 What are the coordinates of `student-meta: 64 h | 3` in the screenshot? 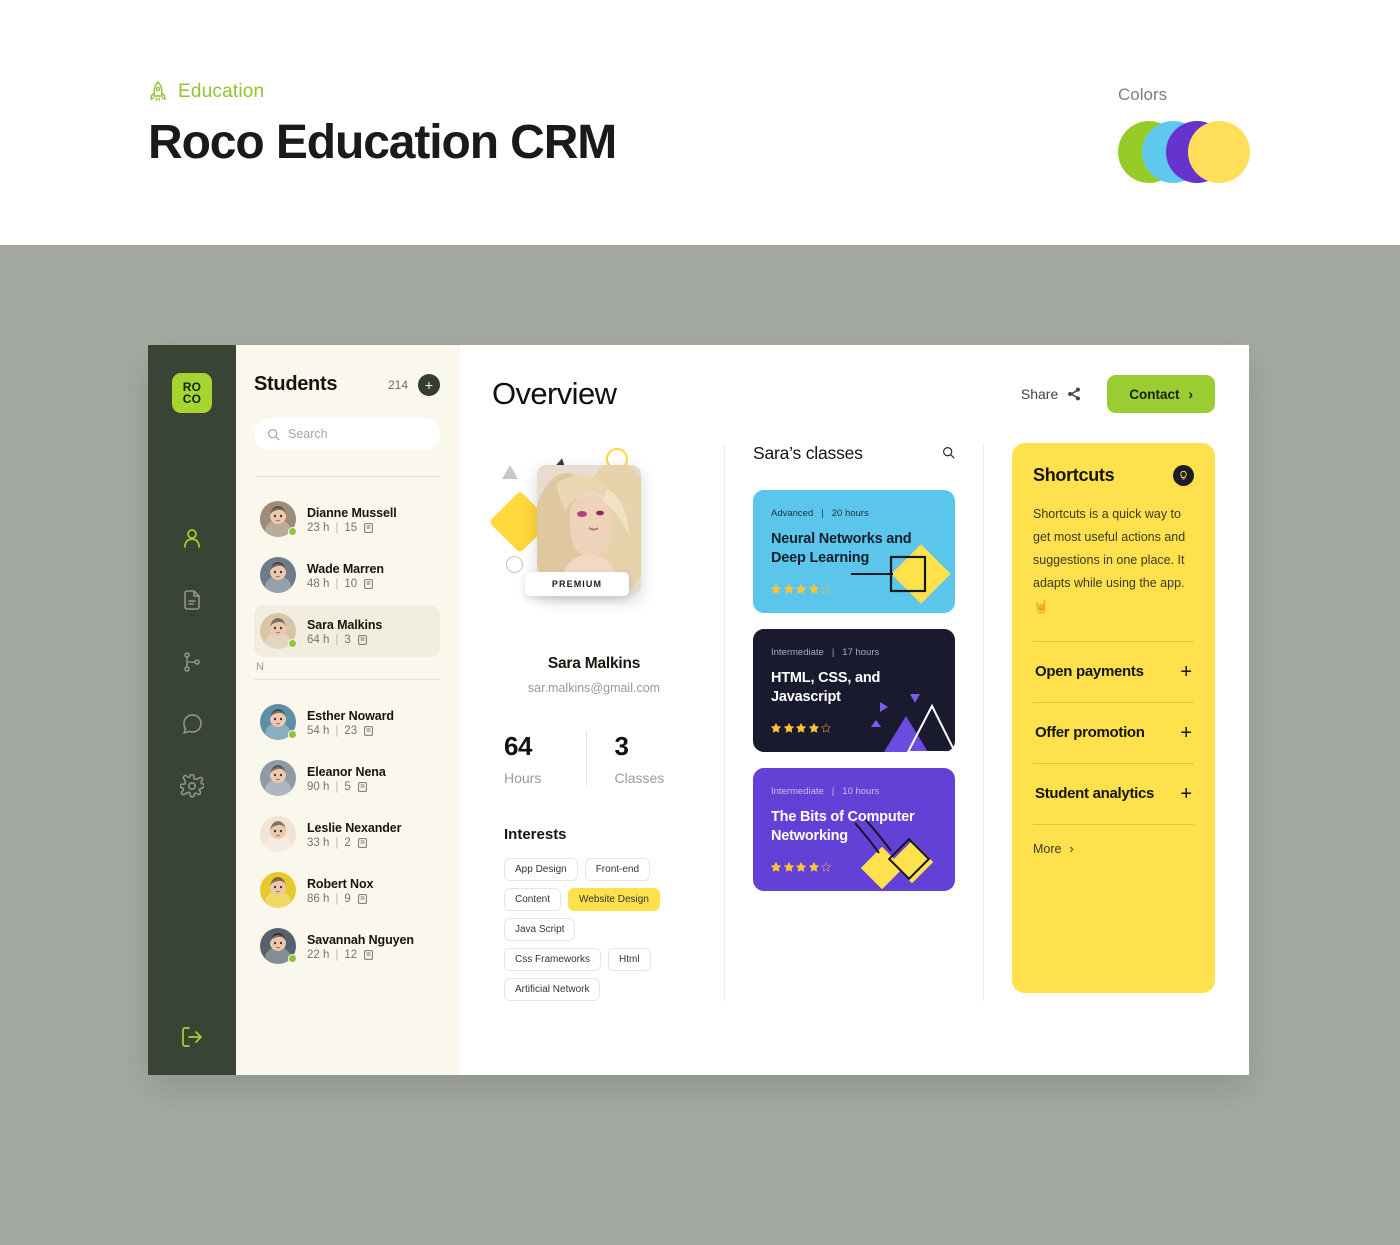 It's located at (344, 640).